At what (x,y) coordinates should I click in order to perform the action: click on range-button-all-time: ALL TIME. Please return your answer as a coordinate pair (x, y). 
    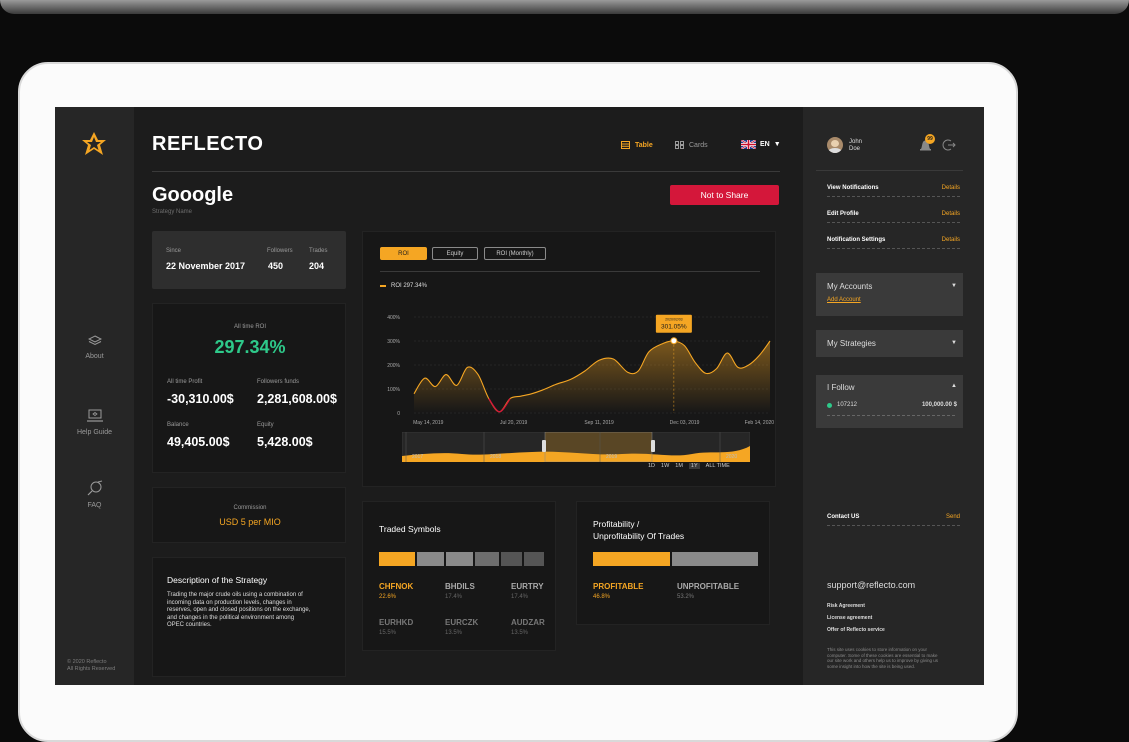
    Looking at the image, I should click on (718, 466).